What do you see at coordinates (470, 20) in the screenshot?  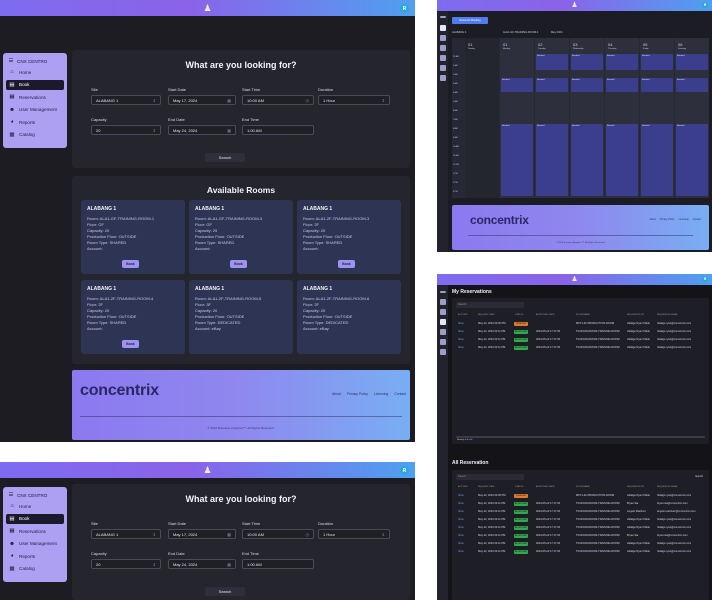 I see `resource-booking-button: Resource Booking` at bounding box center [470, 20].